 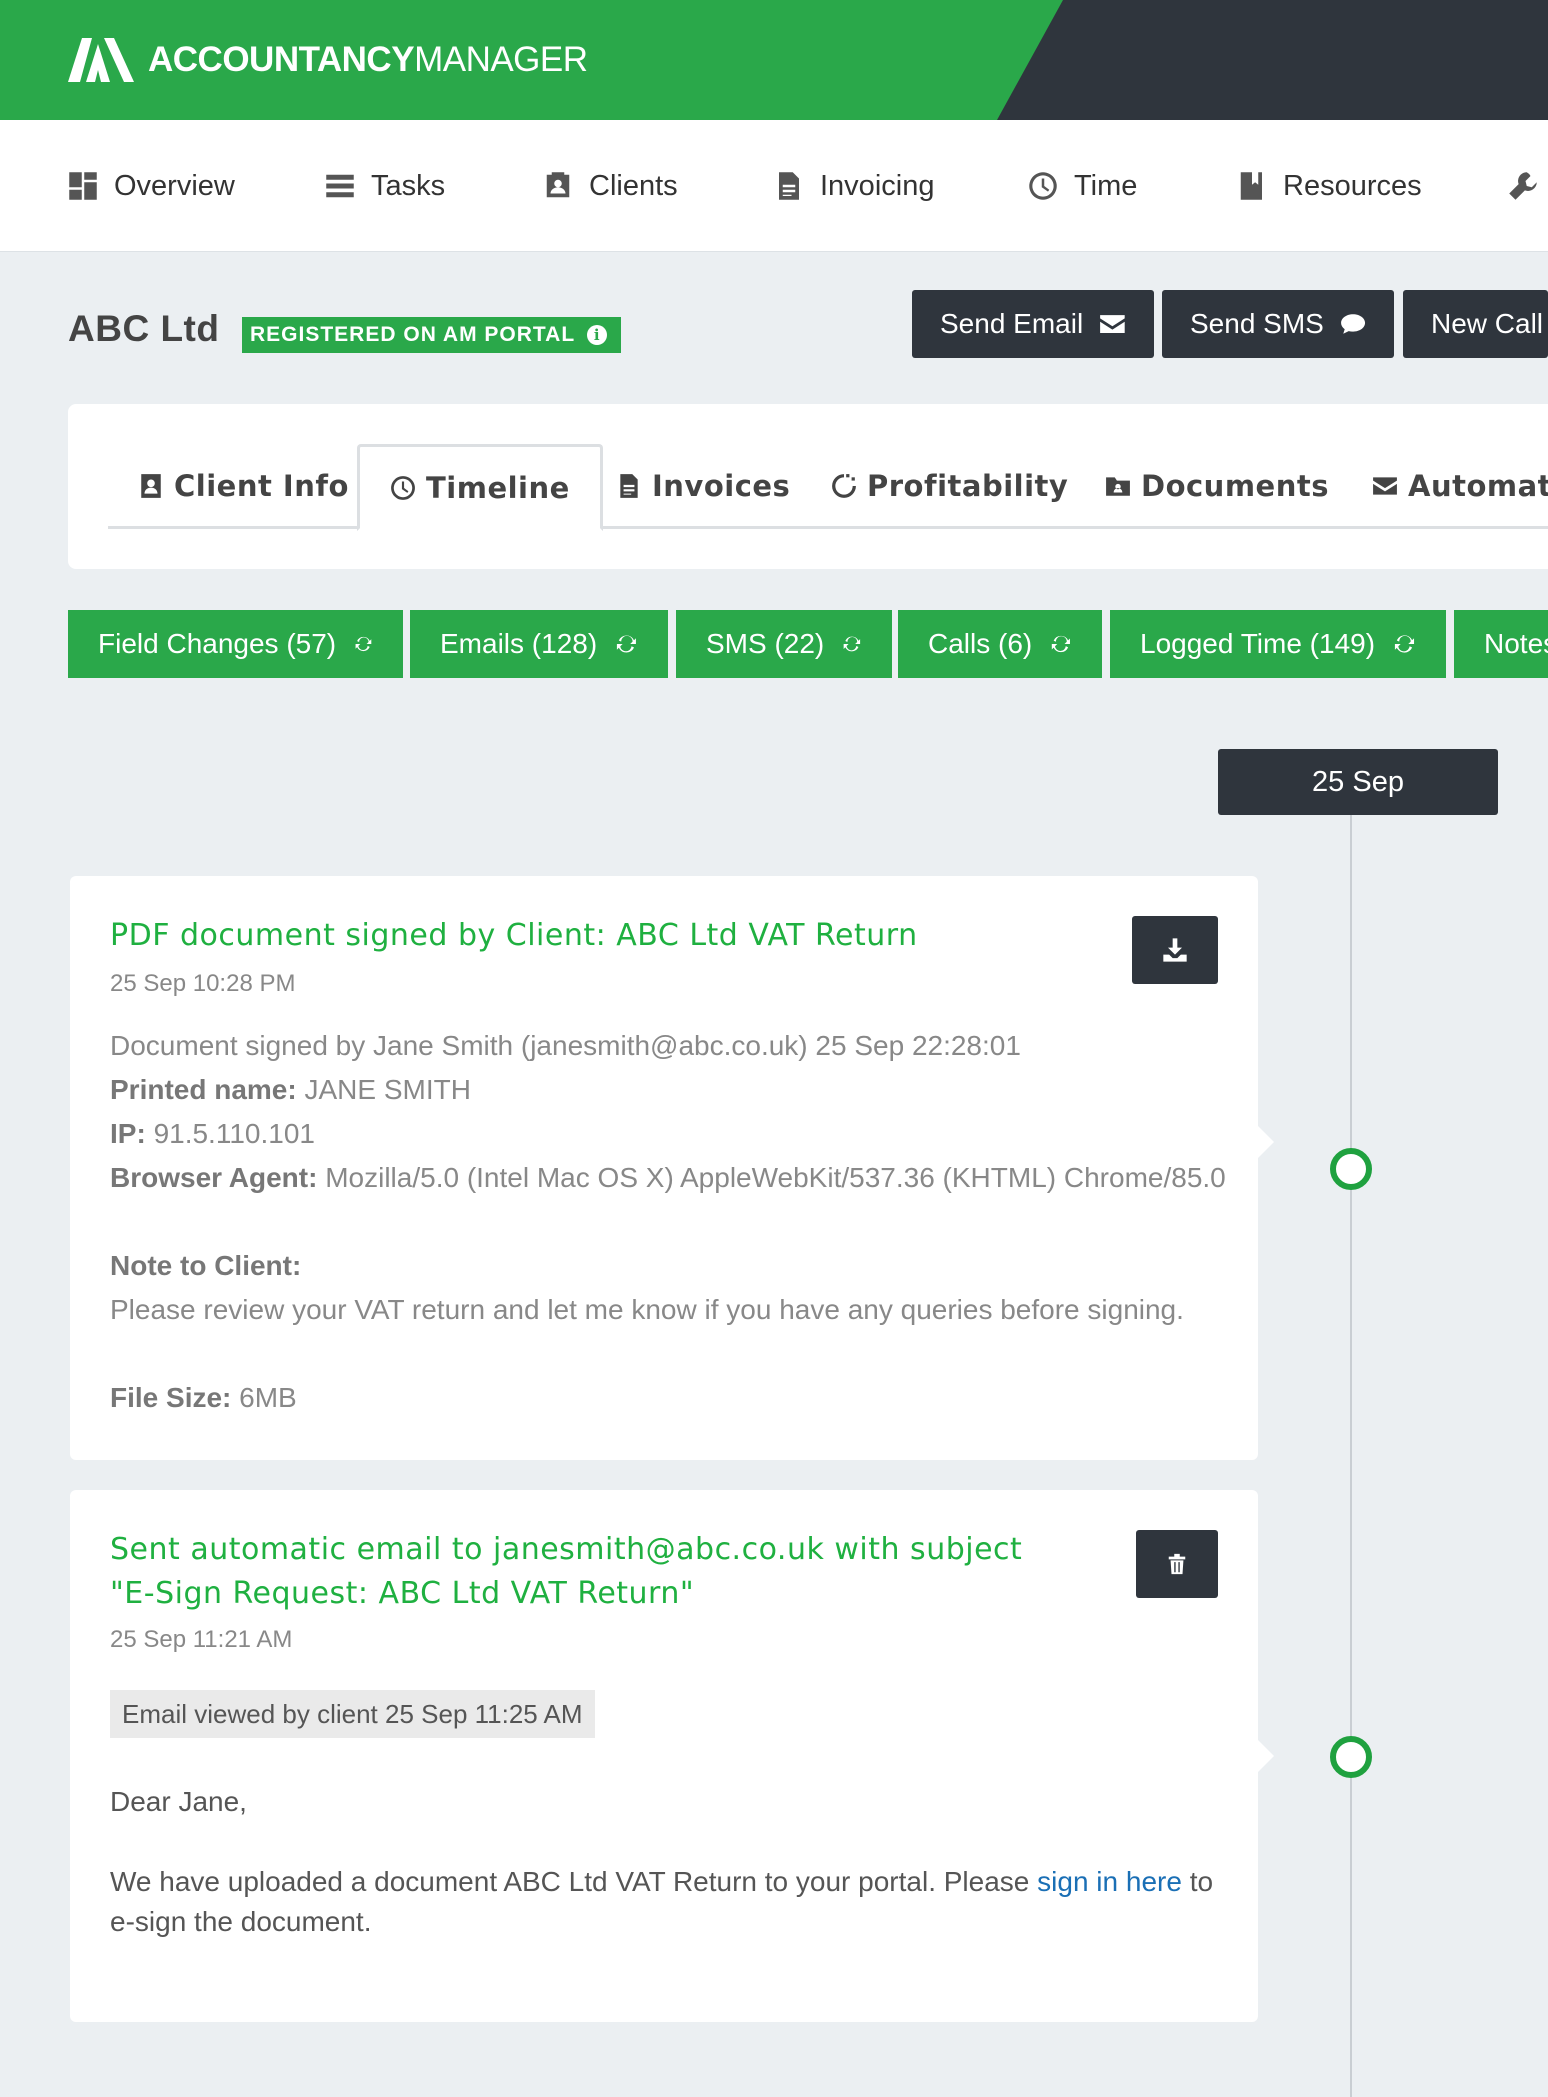 I want to click on nav-label: Clients, so click(x=633, y=185).